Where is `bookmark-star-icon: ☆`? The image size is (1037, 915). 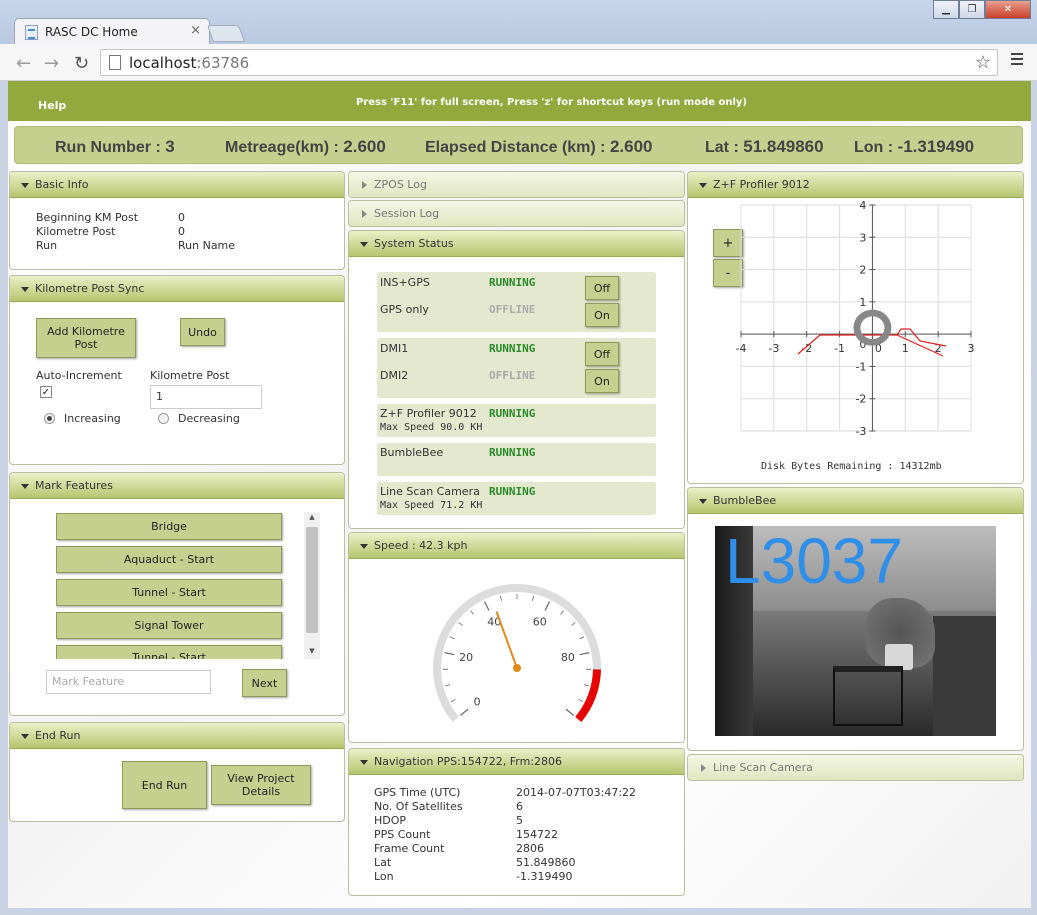 bookmark-star-icon: ☆ is located at coordinates (983, 62).